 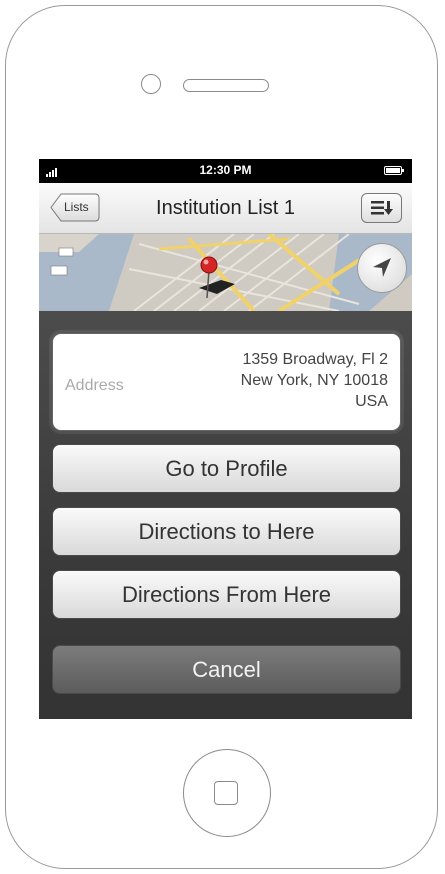 What do you see at coordinates (226, 669) in the screenshot?
I see `cancel-button: Cancel` at bounding box center [226, 669].